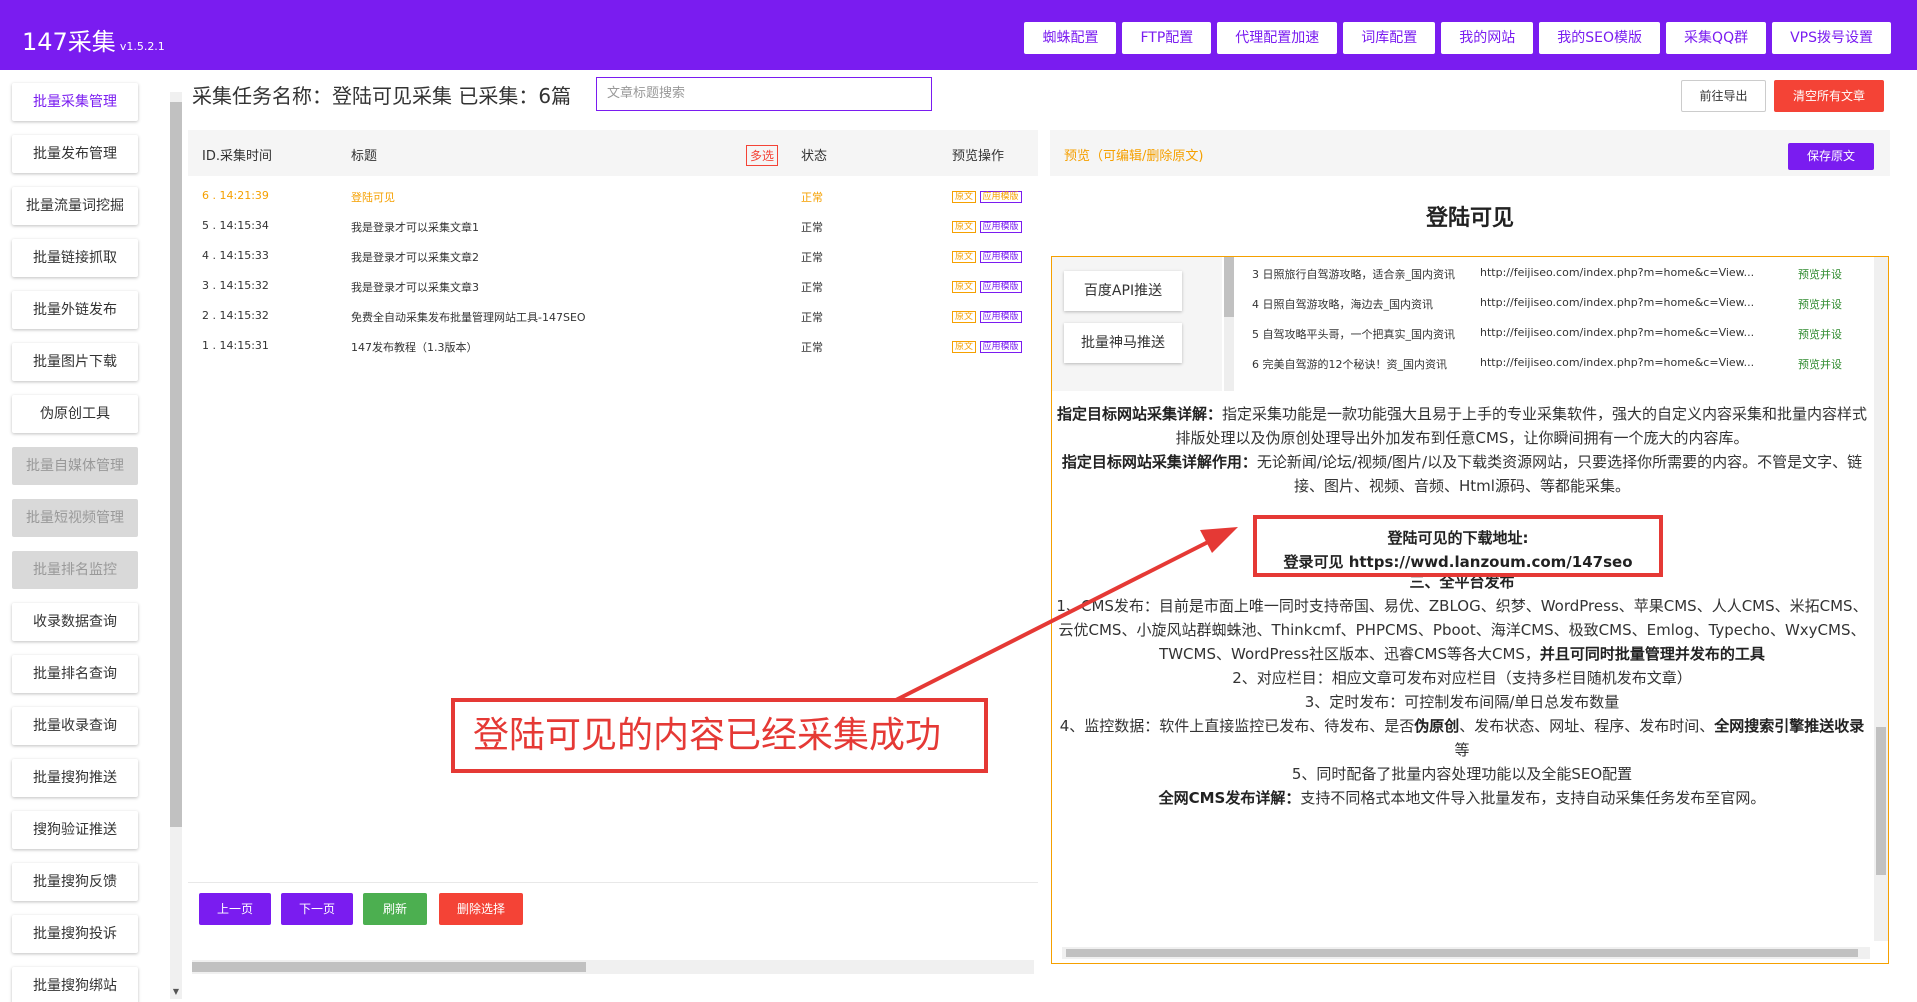 Image resolution: width=1917 pixels, height=1002 pixels. Describe the element at coordinates (415, 287) in the screenshot. I see `row-title: 我是登录才可以采集文章3` at that location.